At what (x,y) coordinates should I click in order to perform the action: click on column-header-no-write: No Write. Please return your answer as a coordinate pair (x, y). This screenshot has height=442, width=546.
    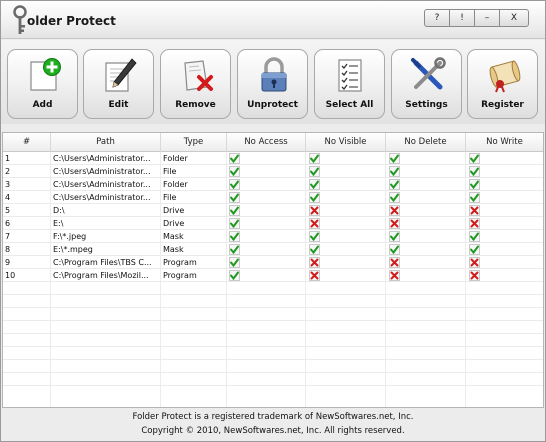
    Looking at the image, I should click on (504, 142).